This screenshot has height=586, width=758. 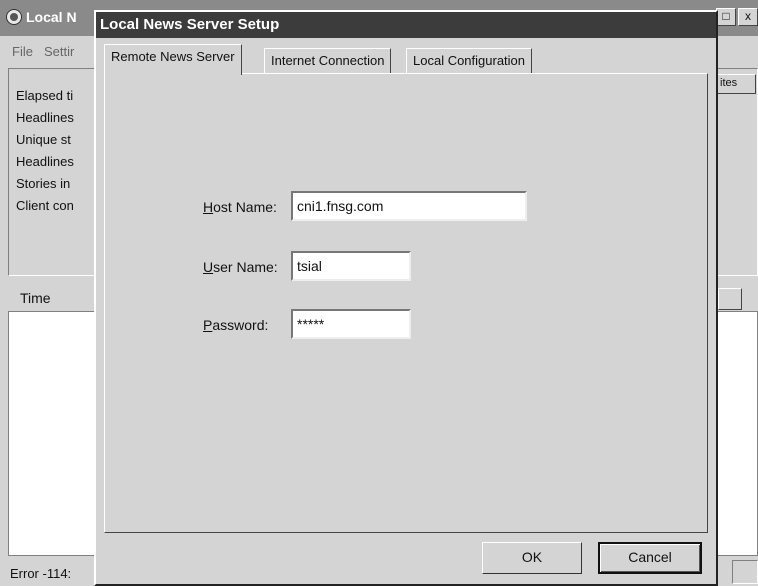 I want to click on menu-settings: Settir, so click(x=59, y=51).